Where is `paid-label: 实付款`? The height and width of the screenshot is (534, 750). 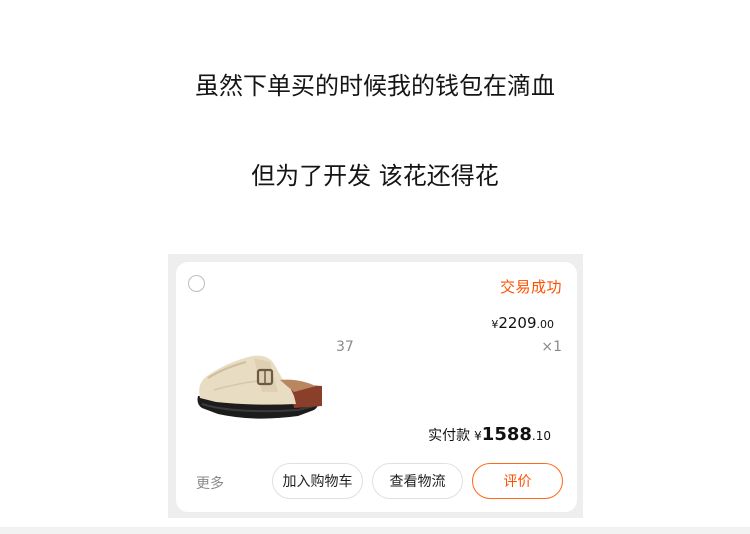
paid-label: 实付款 is located at coordinates (449, 436).